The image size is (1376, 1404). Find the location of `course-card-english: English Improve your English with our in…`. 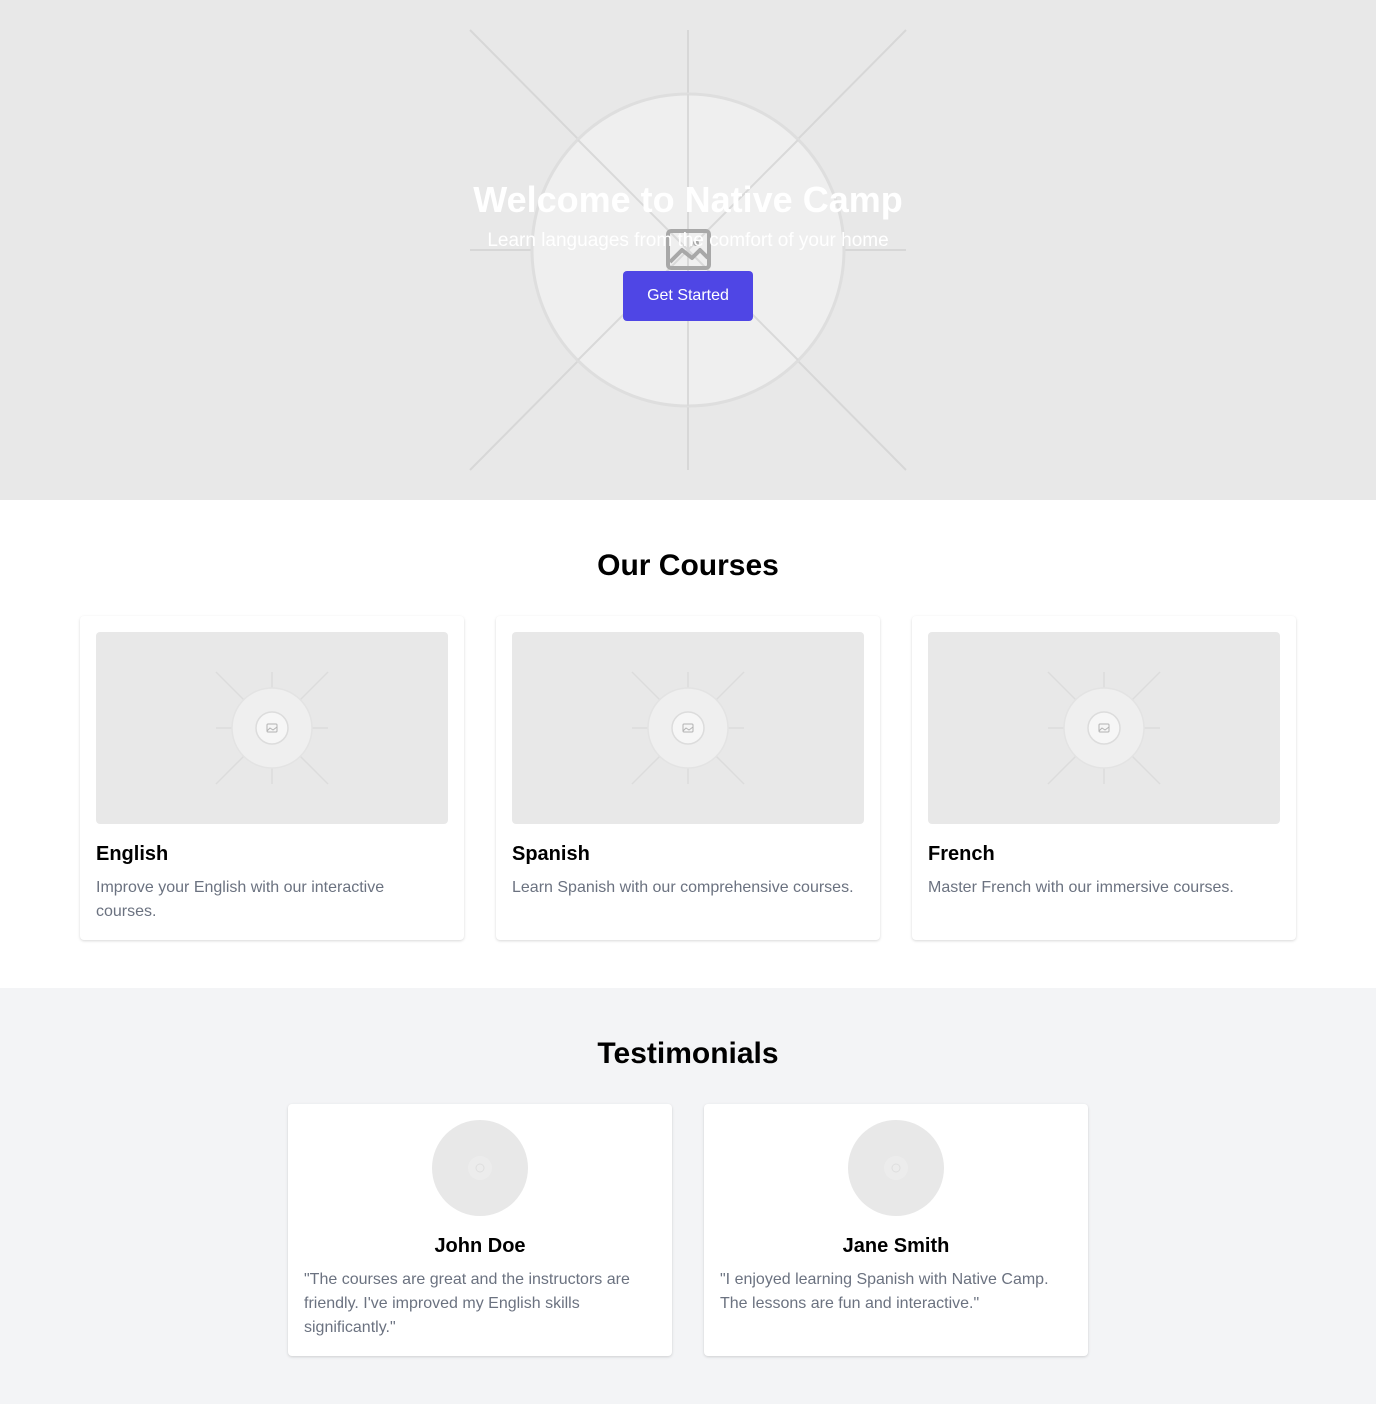

course-card-english: English Improve your English with our in… is located at coordinates (272, 778).